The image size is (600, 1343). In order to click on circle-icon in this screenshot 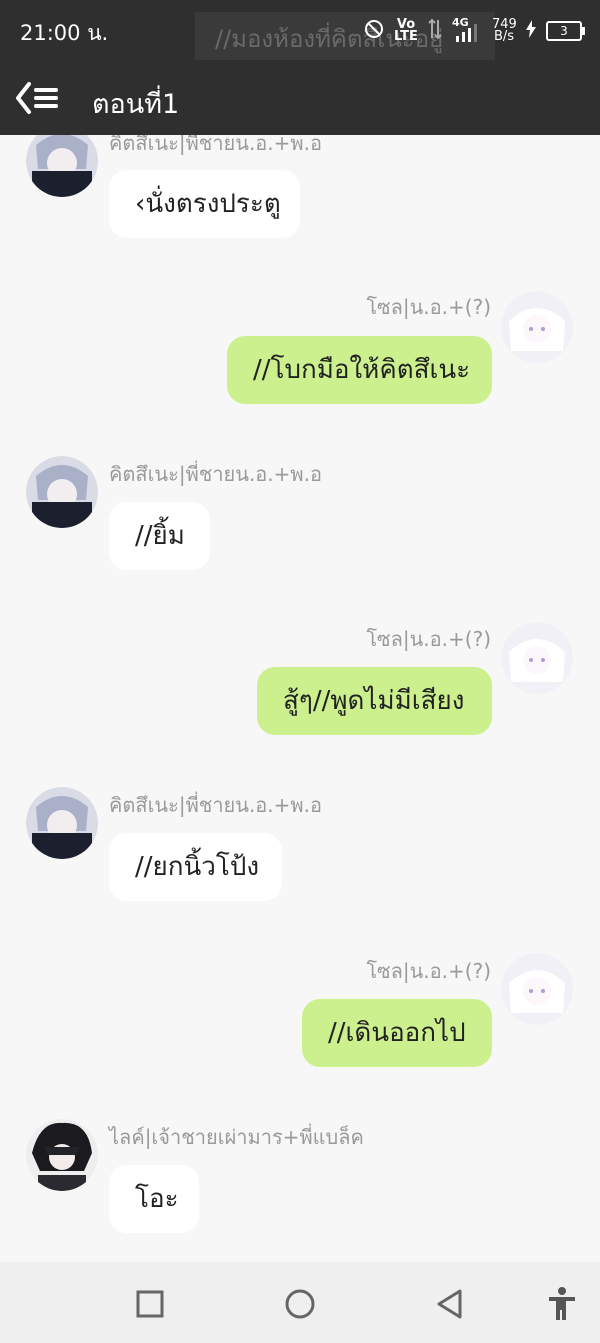, I will do `click(300, 1304)`.